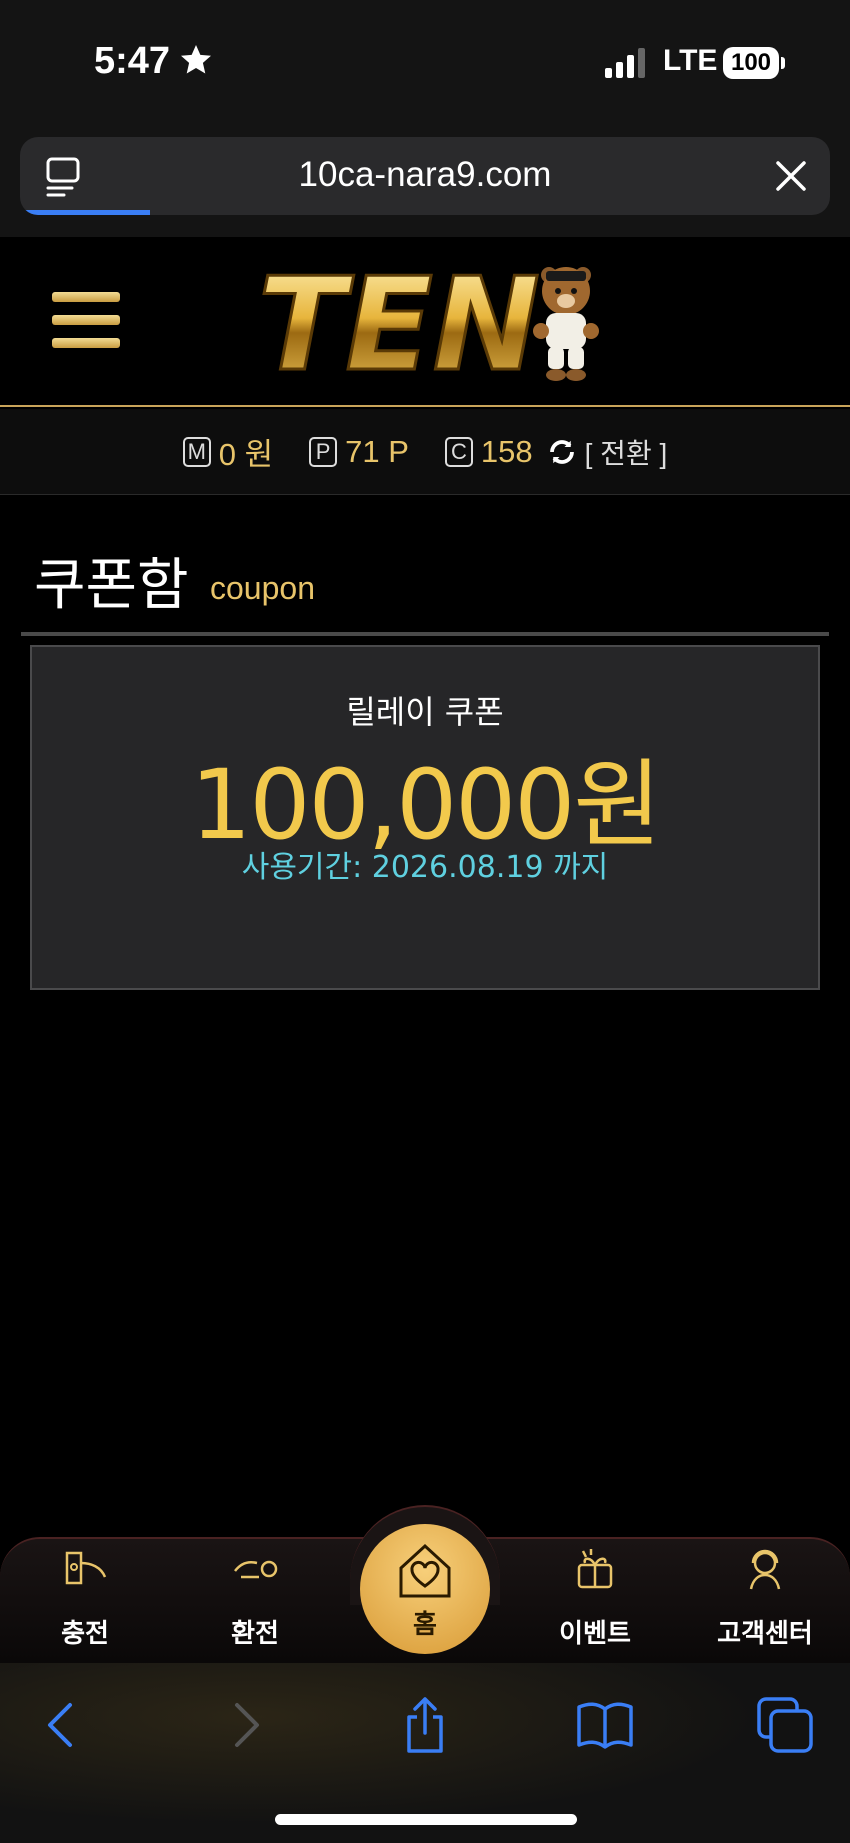 Image resolution: width=850 pixels, height=1843 pixels. I want to click on nav-support-label: 고객센터, so click(765, 1634).